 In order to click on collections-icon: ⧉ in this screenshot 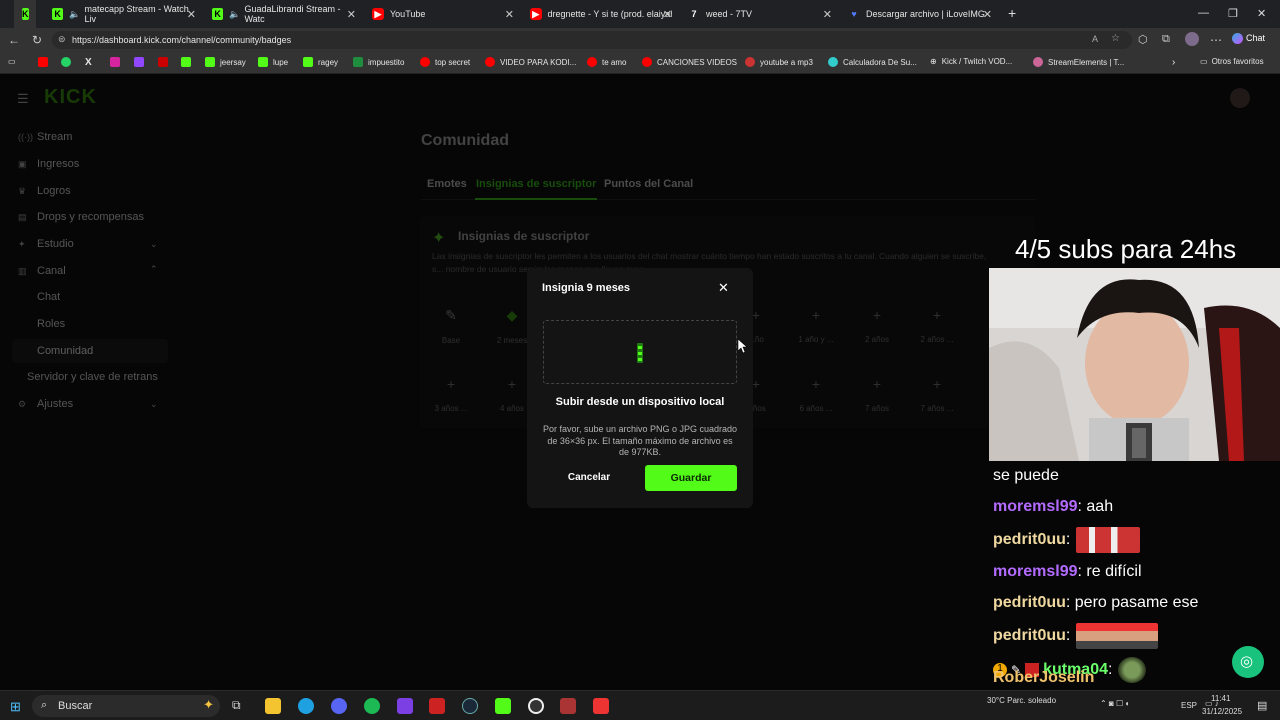, I will do `click(1166, 39)`.